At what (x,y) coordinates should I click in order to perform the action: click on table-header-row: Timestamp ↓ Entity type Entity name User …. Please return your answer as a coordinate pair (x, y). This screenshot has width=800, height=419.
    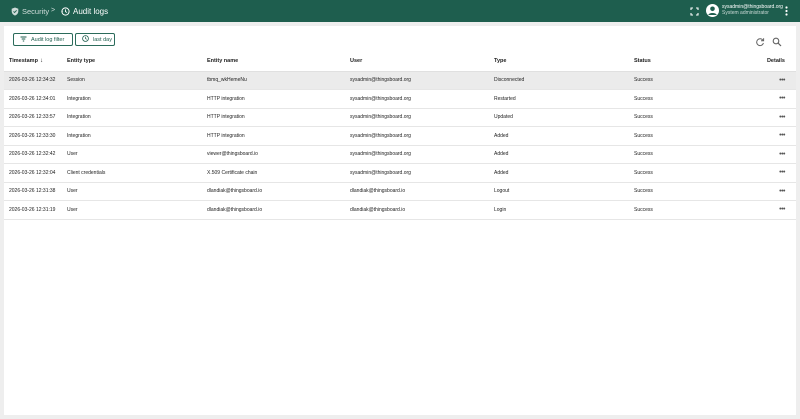
    Looking at the image, I should click on (400, 61).